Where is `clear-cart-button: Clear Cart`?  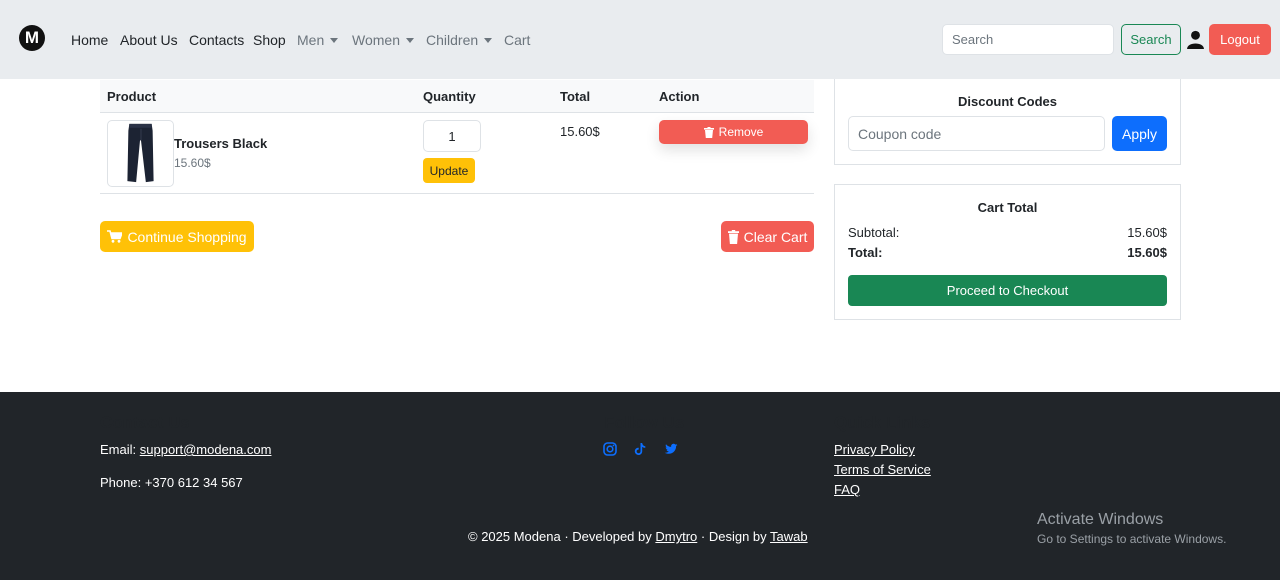
clear-cart-button: Clear Cart is located at coordinates (767, 236).